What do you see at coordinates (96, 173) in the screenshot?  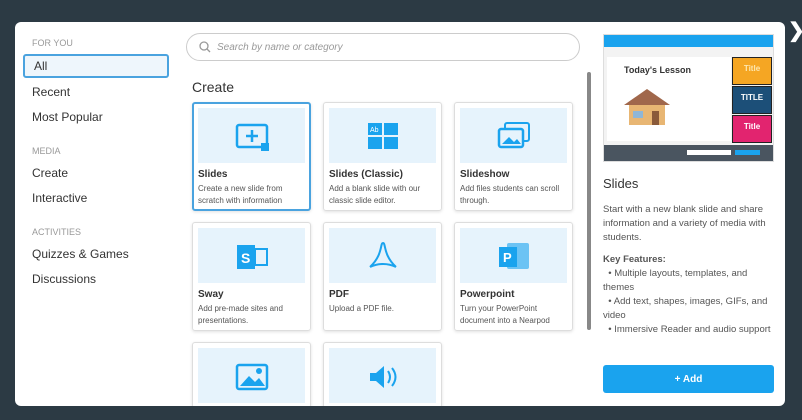 I see `sidebar-item-create: Create` at bounding box center [96, 173].